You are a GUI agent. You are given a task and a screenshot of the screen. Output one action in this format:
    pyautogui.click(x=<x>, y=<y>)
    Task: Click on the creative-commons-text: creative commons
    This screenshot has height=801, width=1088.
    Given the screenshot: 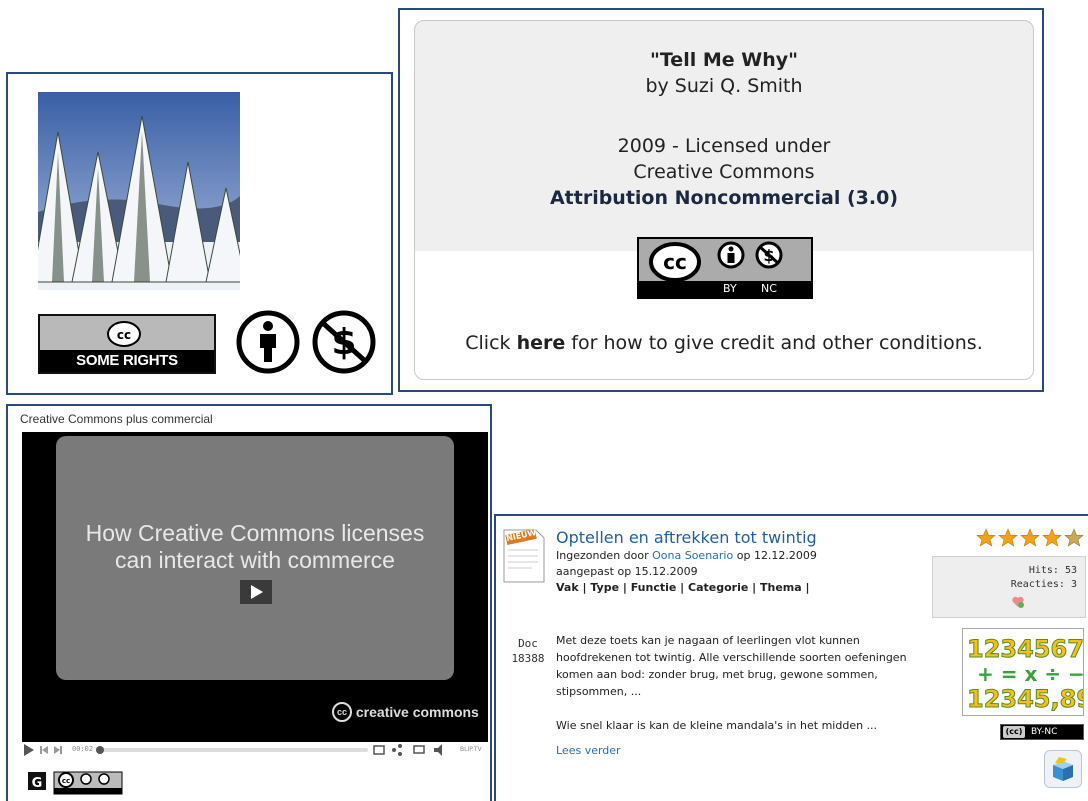 What is the action you would take?
    pyautogui.click(x=417, y=712)
    